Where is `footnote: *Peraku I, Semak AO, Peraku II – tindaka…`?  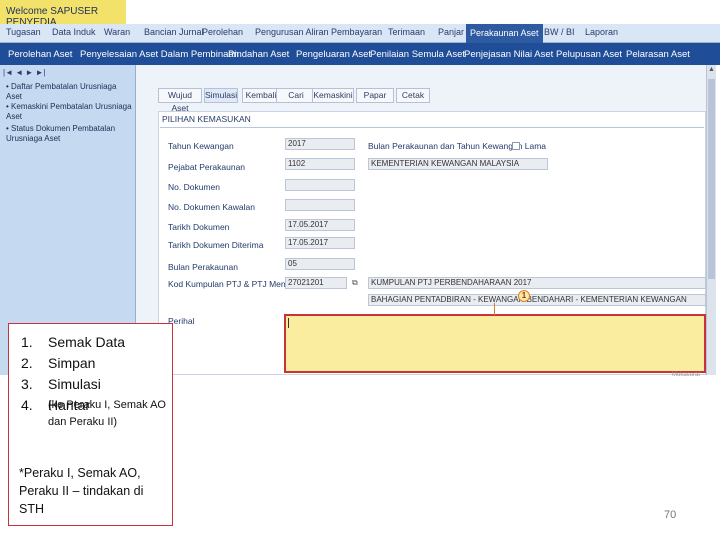
footnote: *Peraku I, Semak AO, Peraku II – tindaka… is located at coordinates (81, 491).